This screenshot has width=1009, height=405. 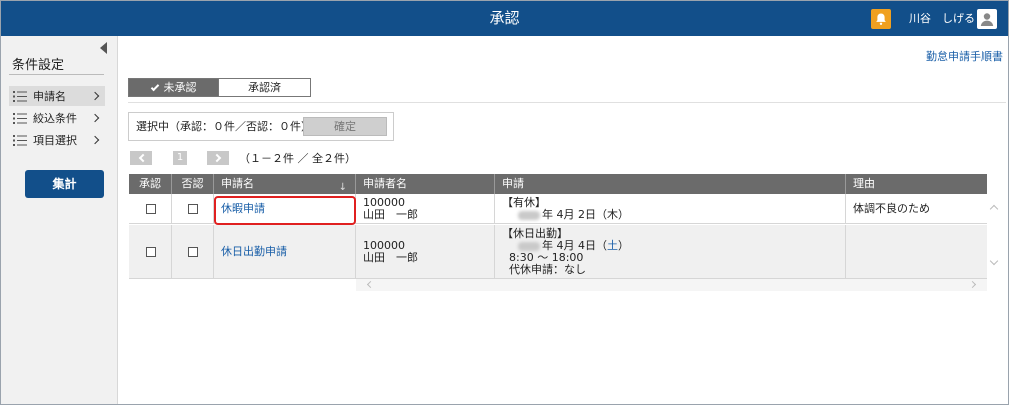 I want to click on page-number: 1, so click(x=180, y=158).